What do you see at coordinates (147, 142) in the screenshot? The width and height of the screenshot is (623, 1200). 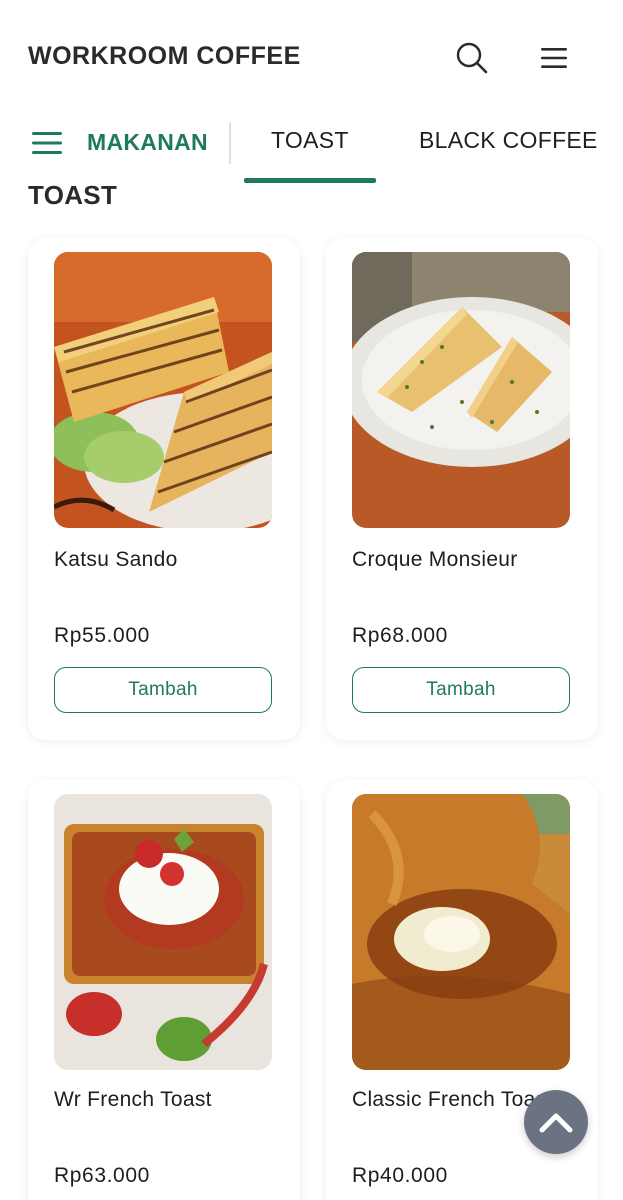 I see `current-category-label: MAKANAN` at bounding box center [147, 142].